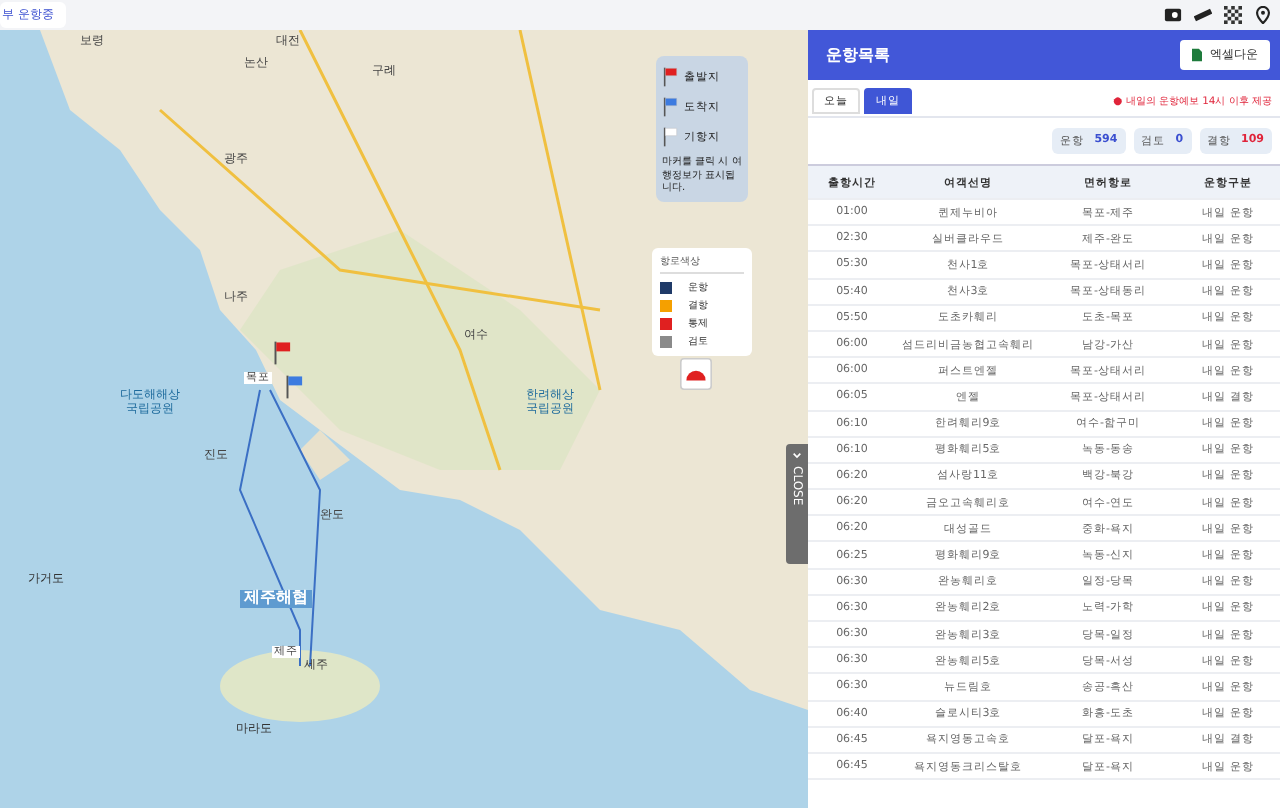  What do you see at coordinates (1233, 15) in the screenshot?
I see `grid-icon` at bounding box center [1233, 15].